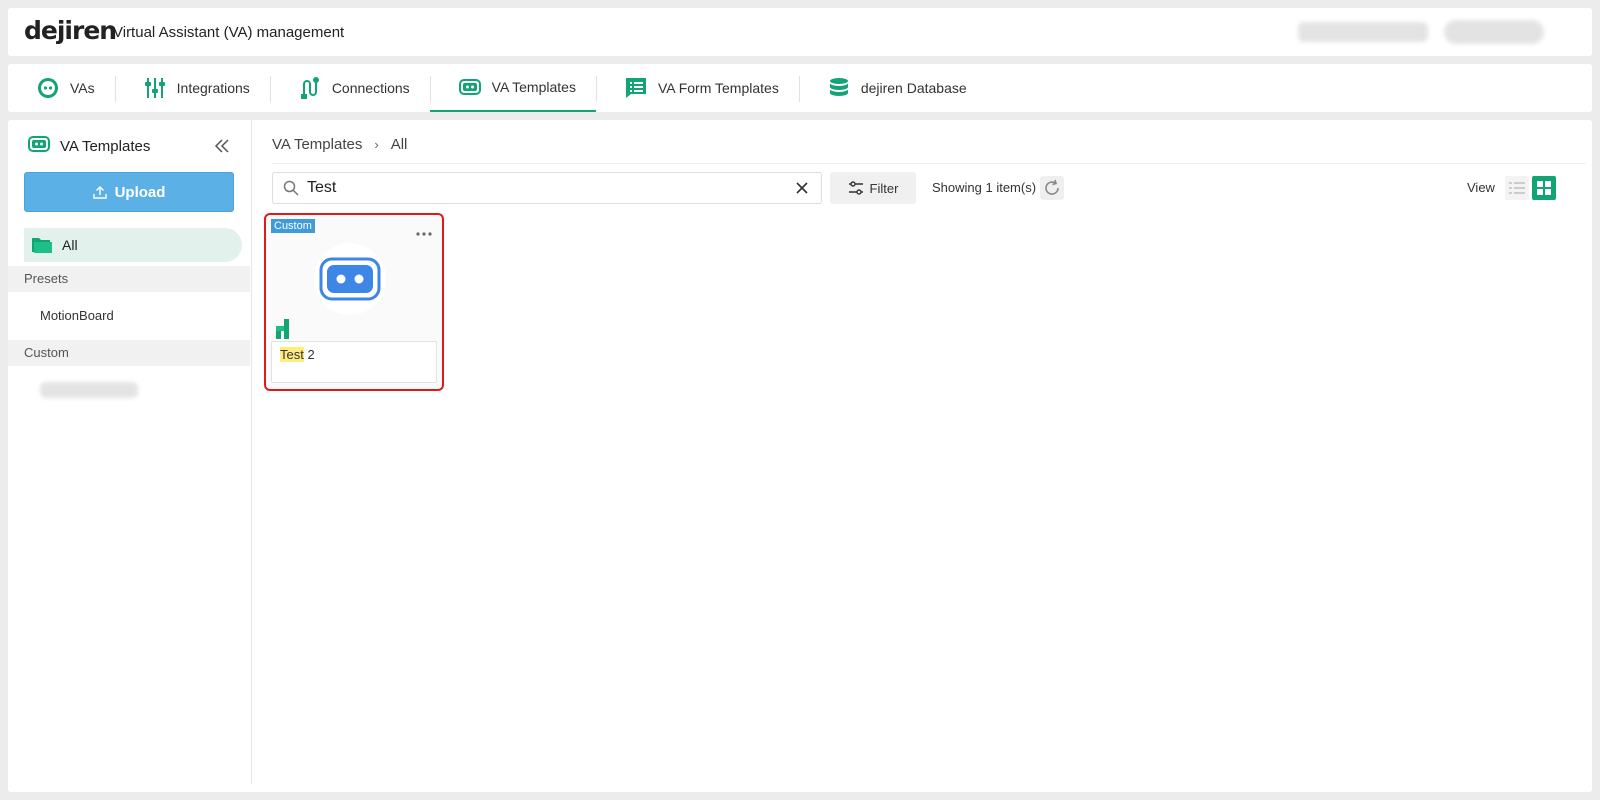 The width and height of the screenshot is (1600, 800). Describe the element at coordinates (82, 88) in the screenshot. I see `tab-label: VAs` at that location.